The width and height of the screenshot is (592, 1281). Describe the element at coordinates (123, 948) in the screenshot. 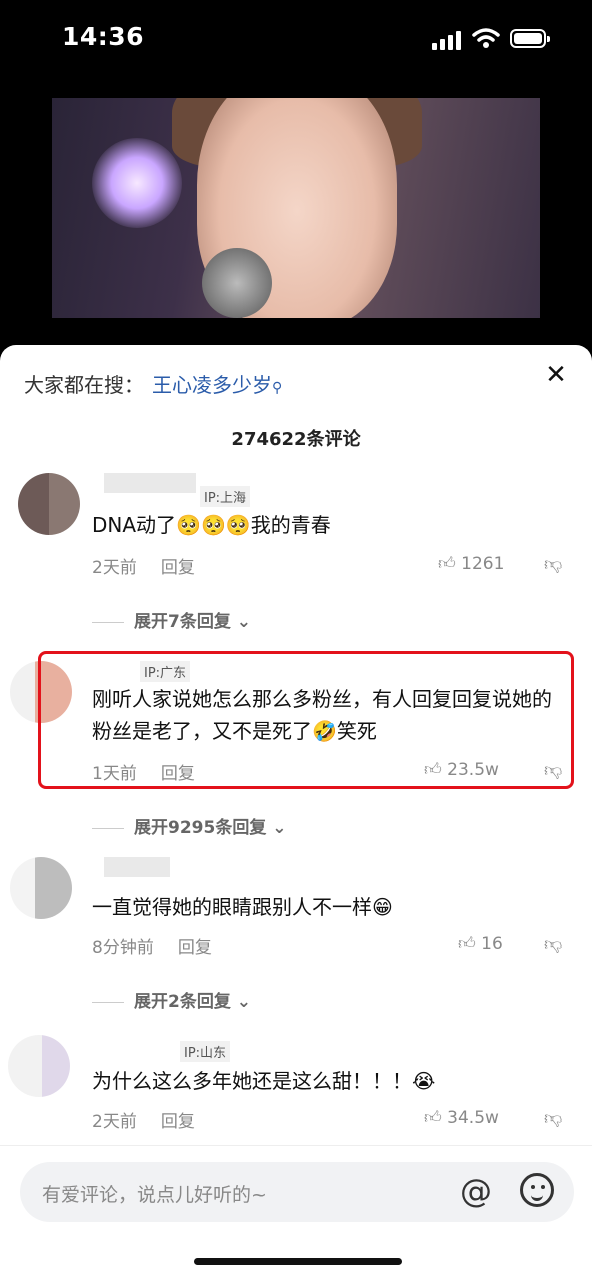

I see `comment-time: 8分钟前` at that location.